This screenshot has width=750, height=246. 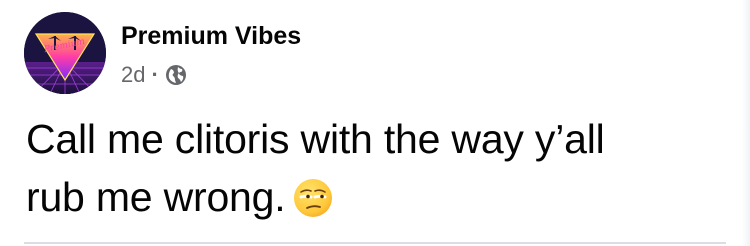 What do you see at coordinates (375, 243) in the screenshot?
I see `post-divider` at bounding box center [375, 243].